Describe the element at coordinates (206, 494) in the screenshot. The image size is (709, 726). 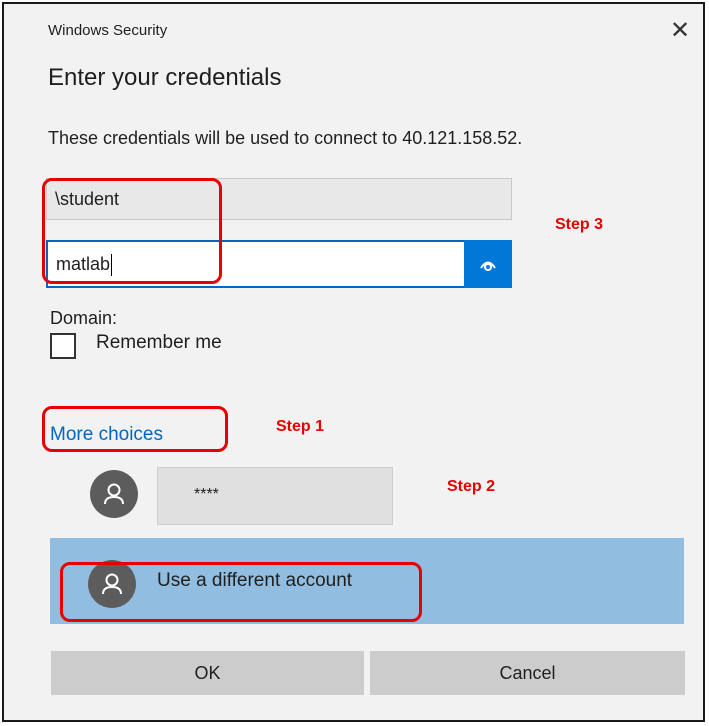
I see `saved-credential-mask: ****` at that location.